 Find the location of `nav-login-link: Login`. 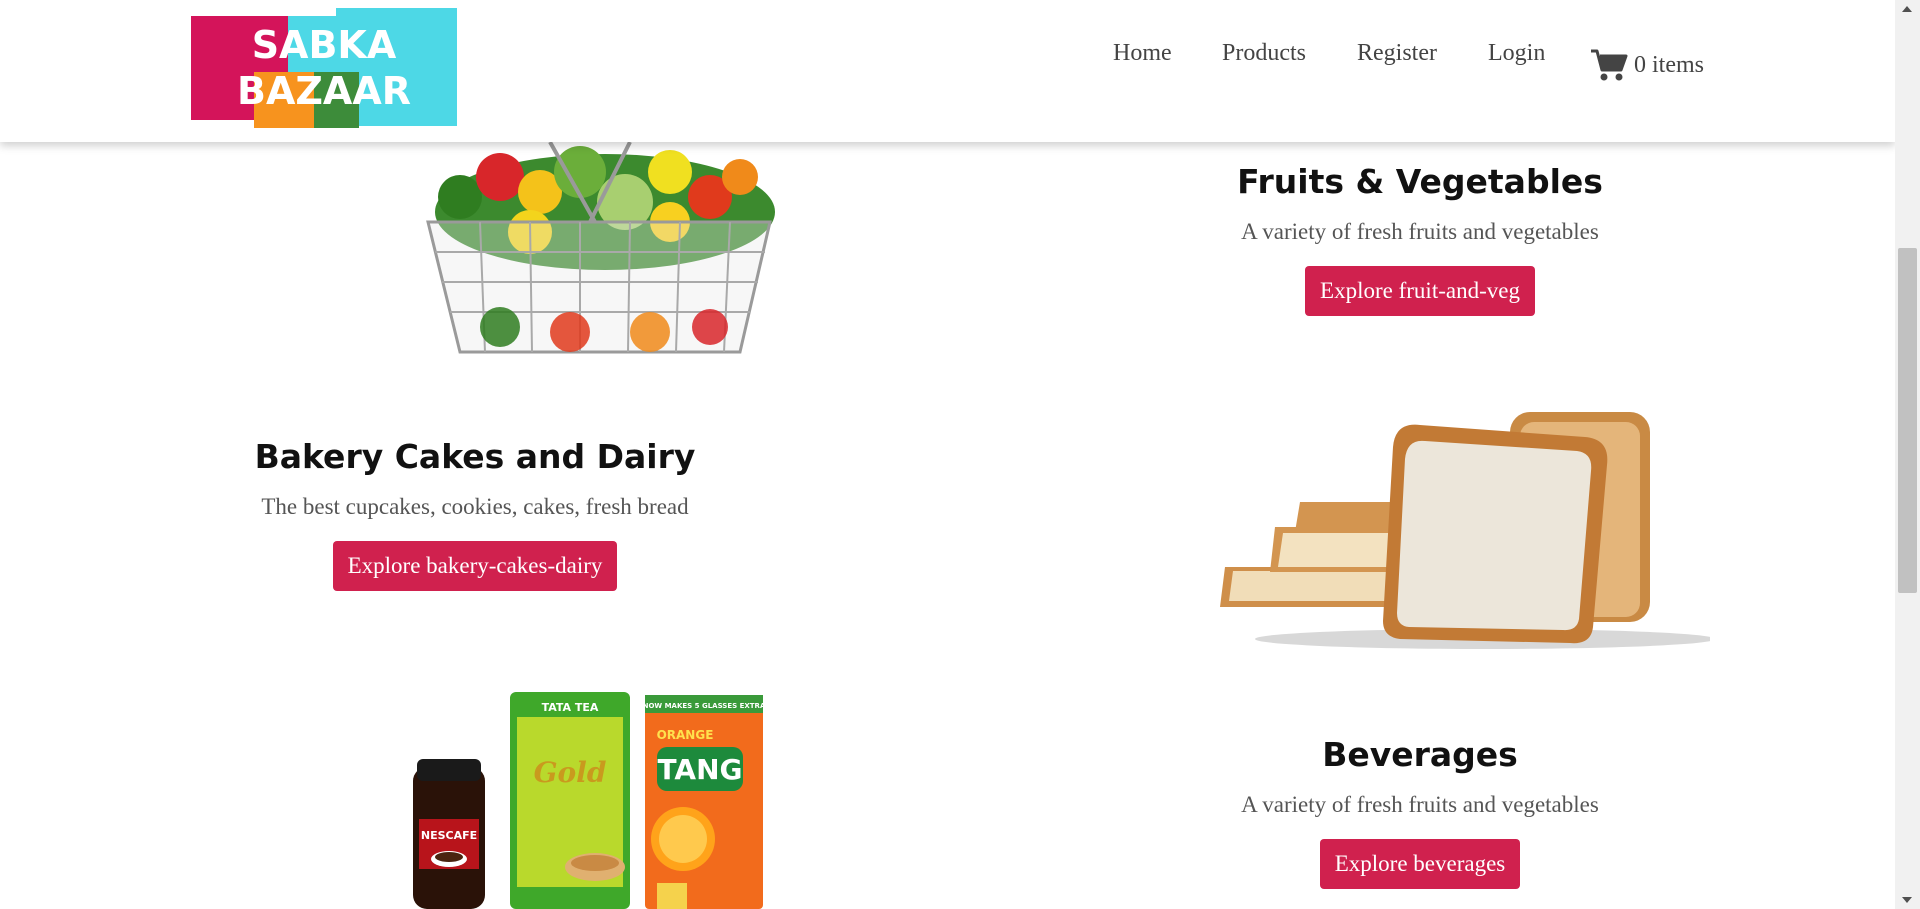

nav-login-link: Login is located at coordinates (1516, 53).